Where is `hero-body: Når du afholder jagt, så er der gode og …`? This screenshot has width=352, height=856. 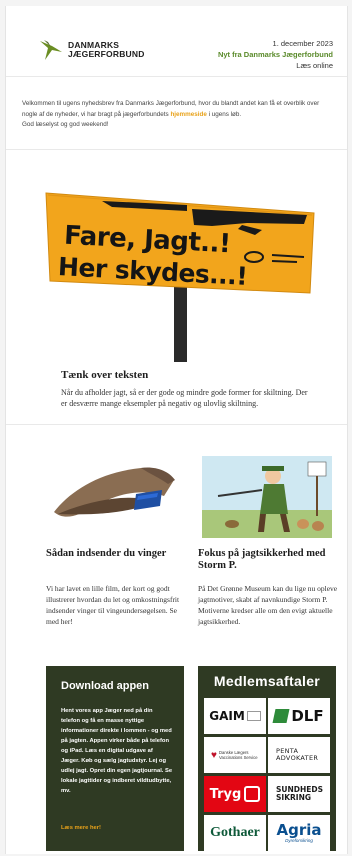 hero-body: Når du afholder jagt, så er der gode og … is located at coordinates (184, 398).